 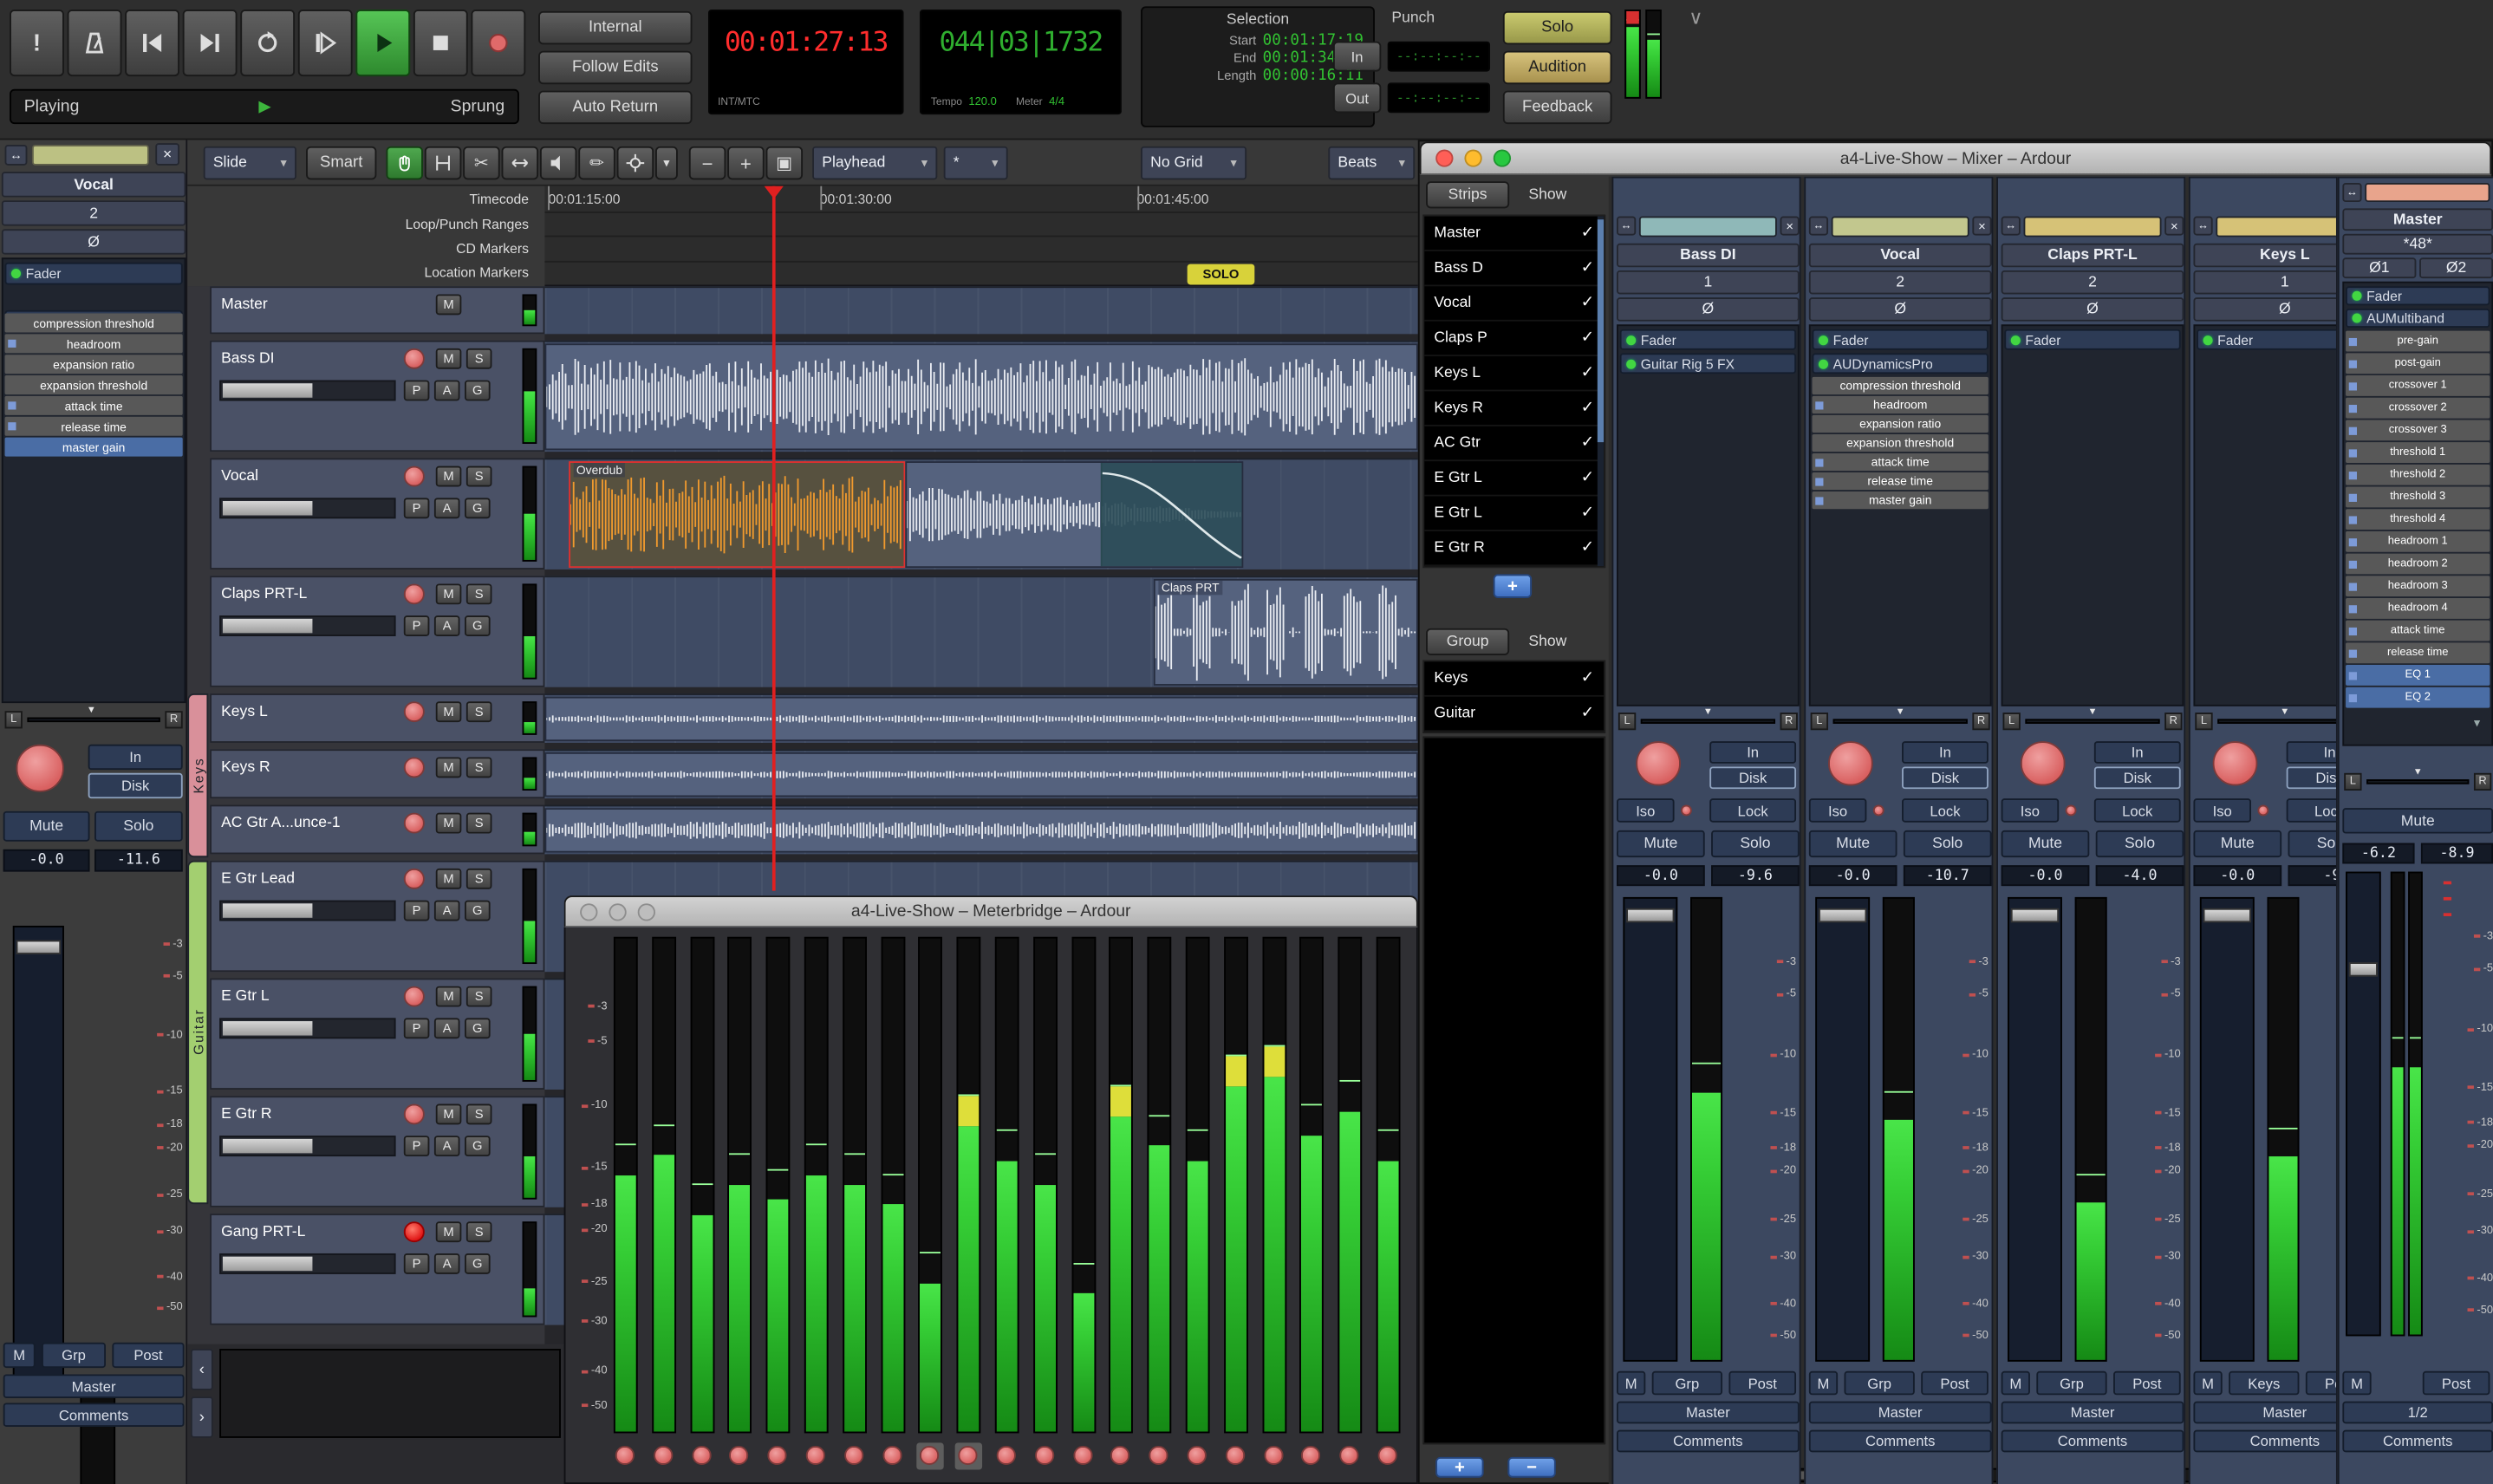 I want to click on zoom-out-button: −, so click(x=707, y=163).